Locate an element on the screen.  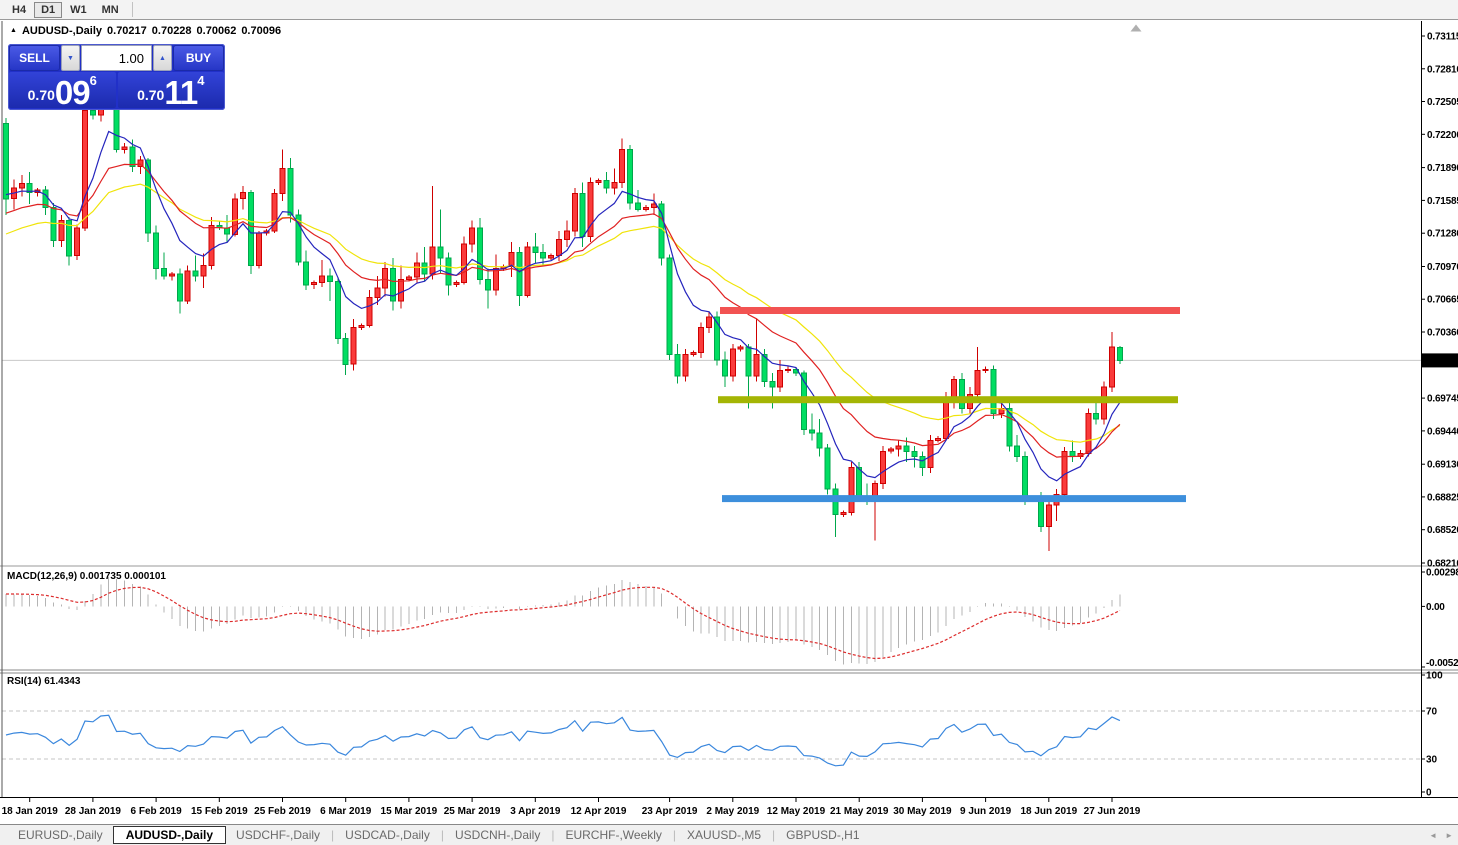
tab-eurchf-weekly: EURCHF-,Weekly is located at coordinates (613, 835).